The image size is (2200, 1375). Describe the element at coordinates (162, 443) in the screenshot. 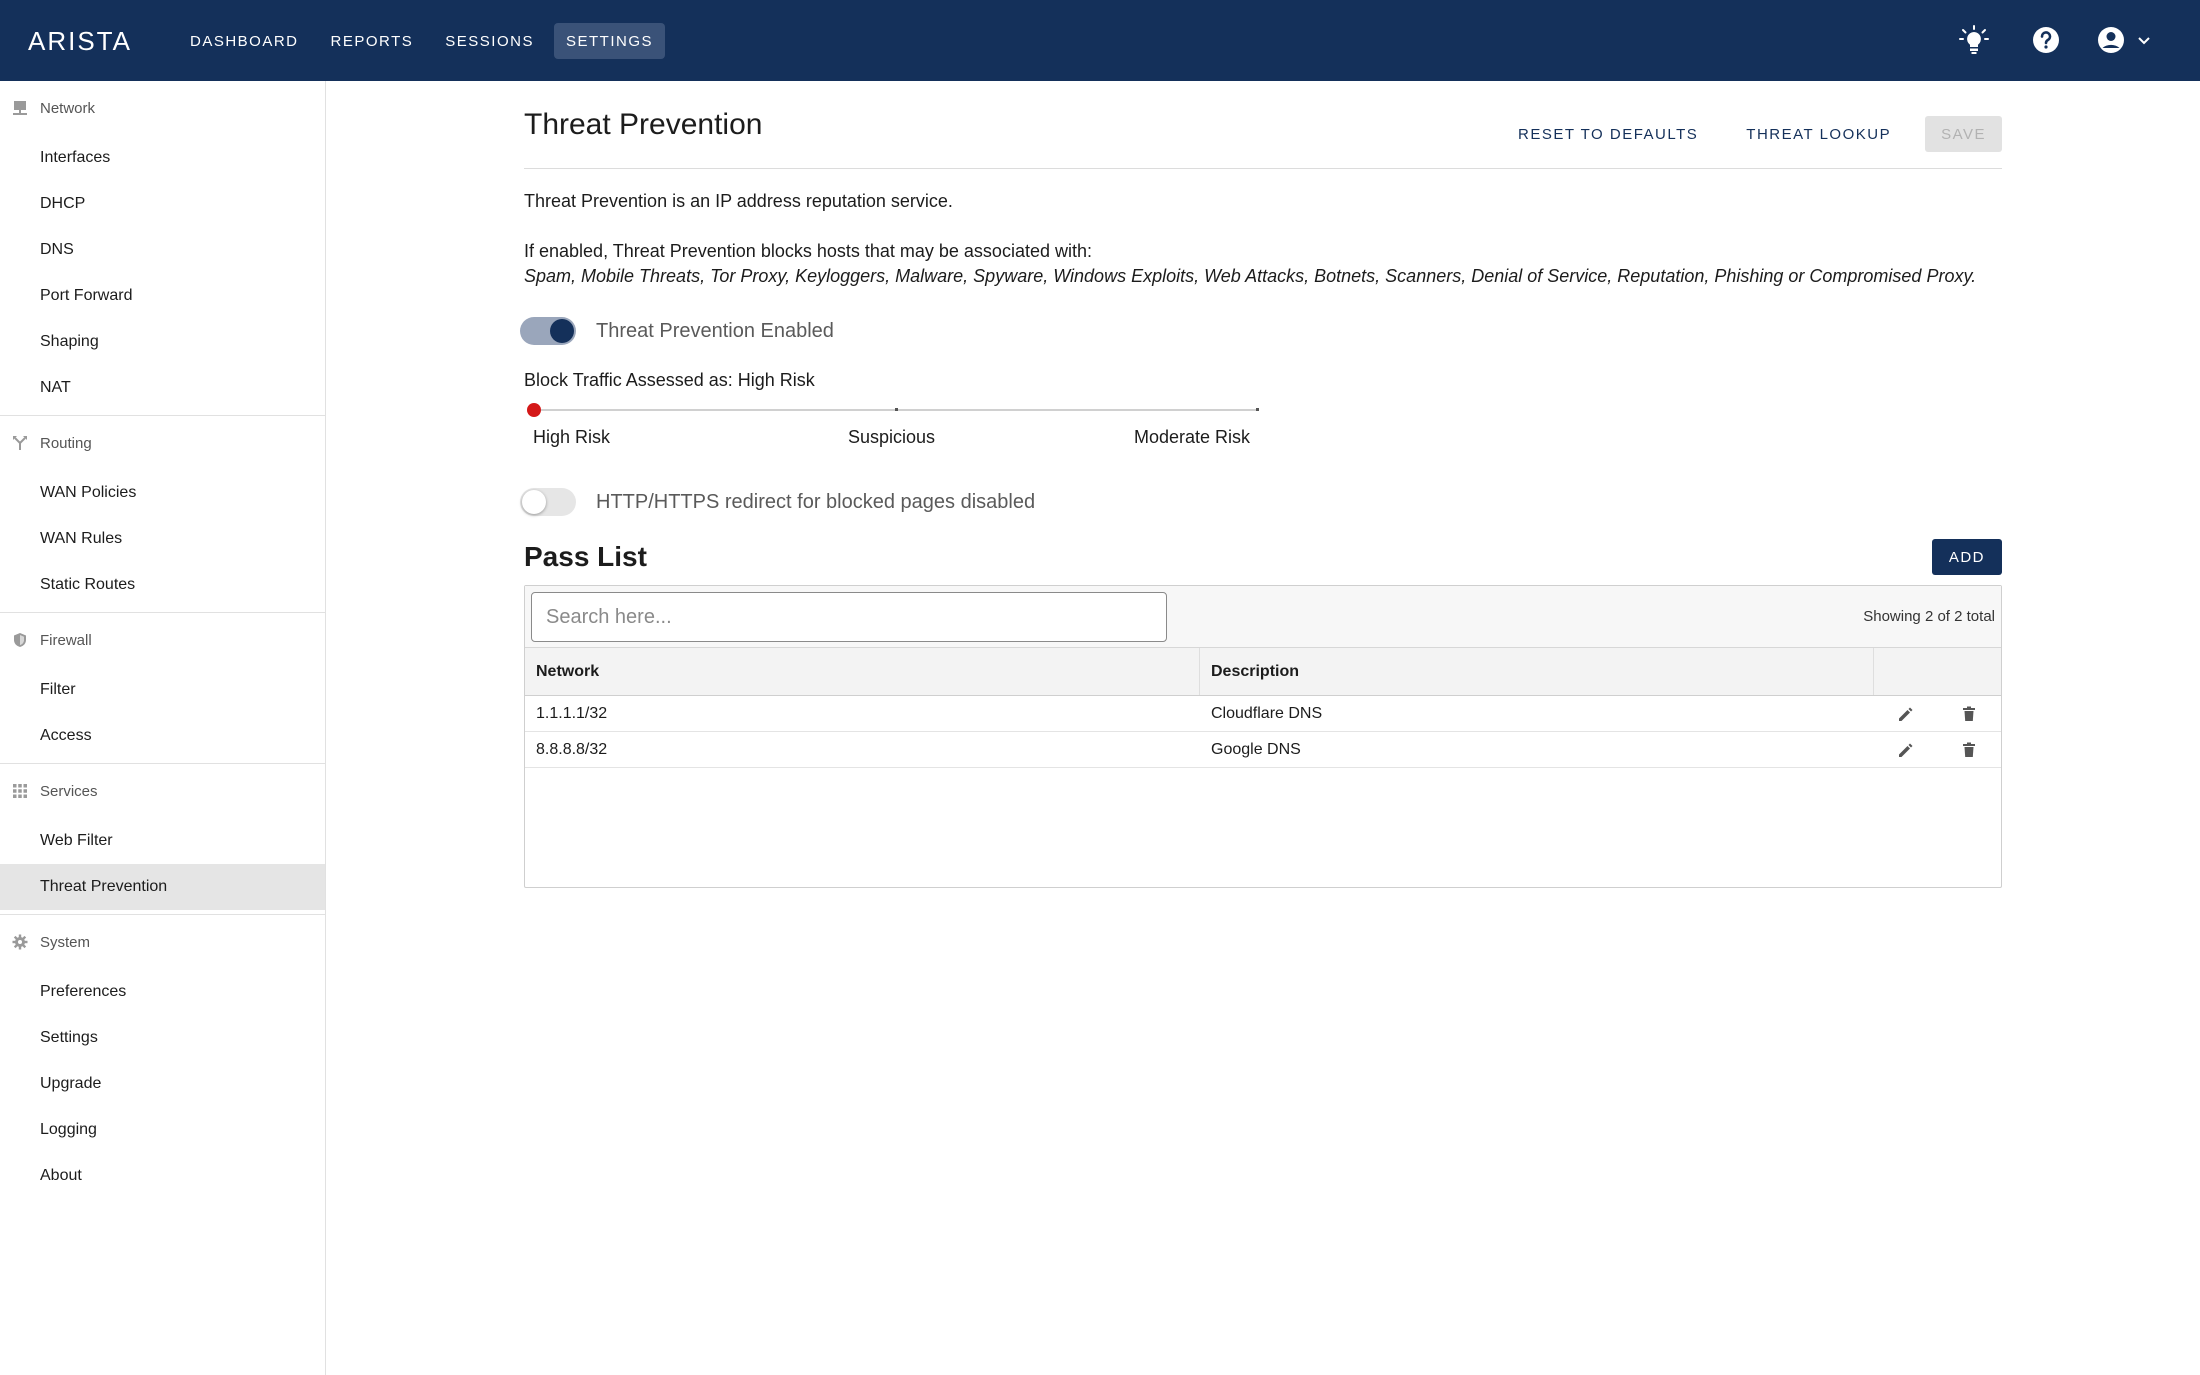

I see `sidebar-section-header: Routing` at that location.